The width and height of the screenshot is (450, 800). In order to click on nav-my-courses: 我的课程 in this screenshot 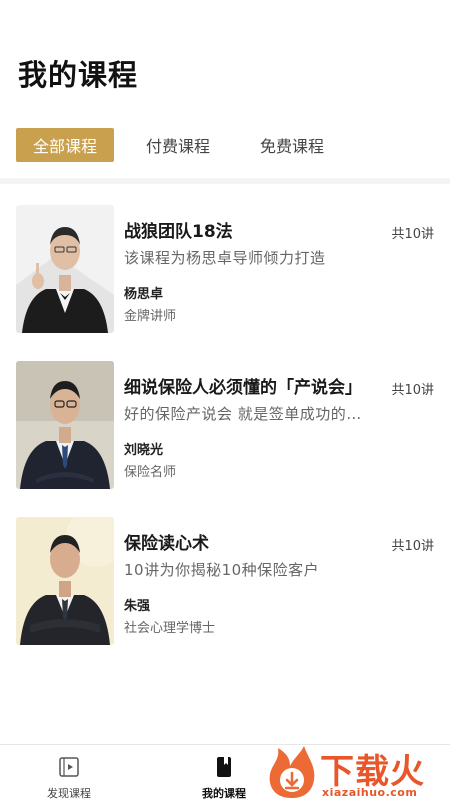, I will do `click(224, 772)`.